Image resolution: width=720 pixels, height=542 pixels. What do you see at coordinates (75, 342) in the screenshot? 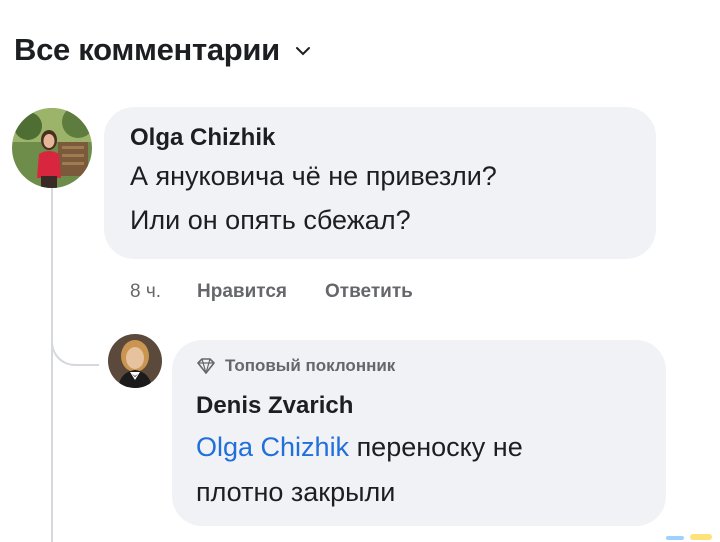
I see `reply-connector` at bounding box center [75, 342].